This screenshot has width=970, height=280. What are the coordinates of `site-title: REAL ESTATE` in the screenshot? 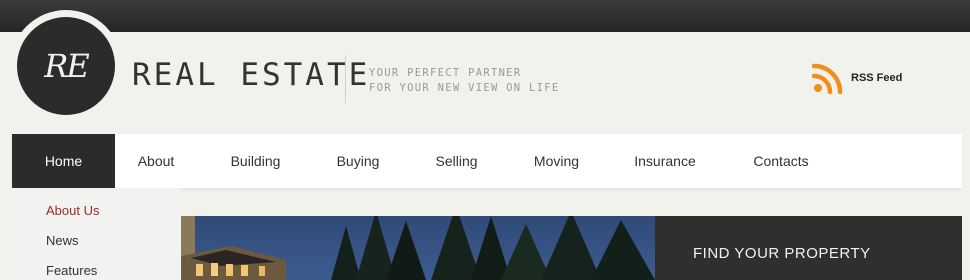 It's located at (251, 75).